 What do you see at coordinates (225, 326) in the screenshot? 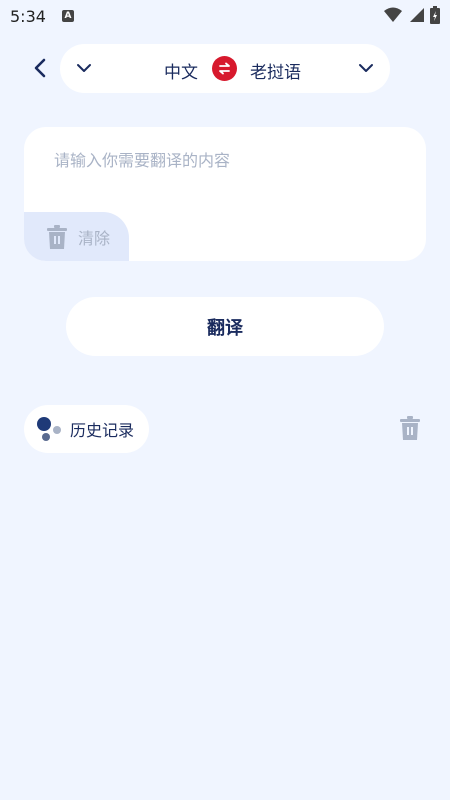
I see `translate-button: 翻译` at bounding box center [225, 326].